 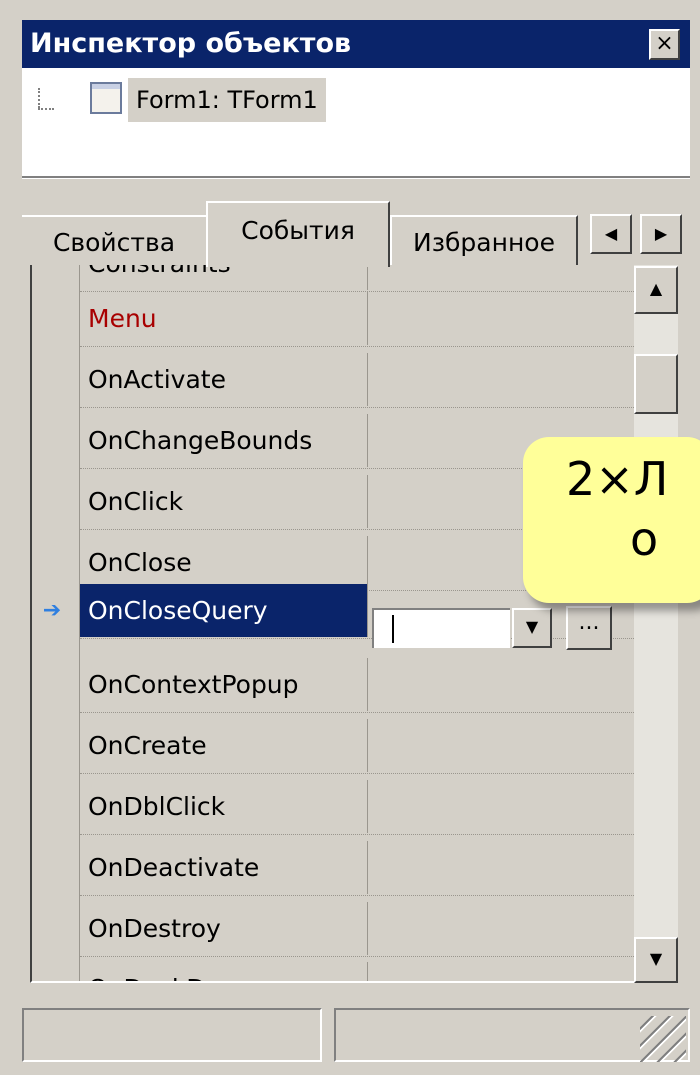 I want to click on status-panel-left, so click(x=172, y=1035).